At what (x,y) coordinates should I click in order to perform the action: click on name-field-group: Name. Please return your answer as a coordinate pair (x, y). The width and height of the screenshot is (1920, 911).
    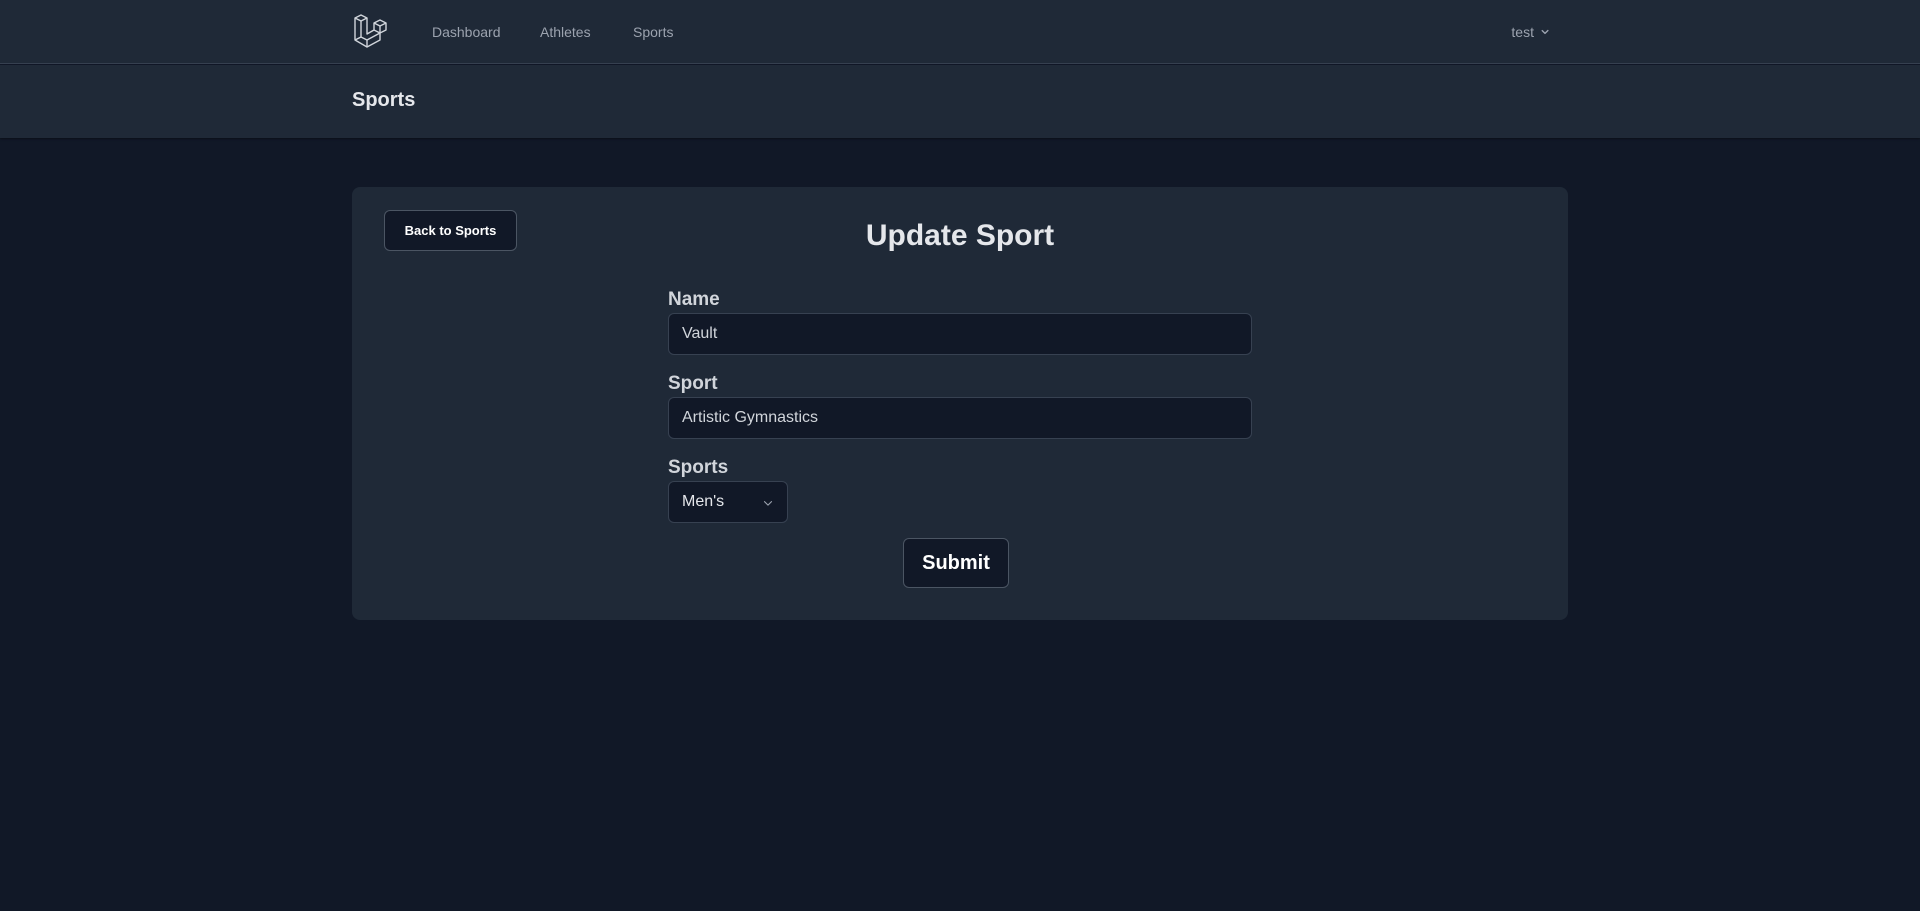
    Looking at the image, I should click on (960, 321).